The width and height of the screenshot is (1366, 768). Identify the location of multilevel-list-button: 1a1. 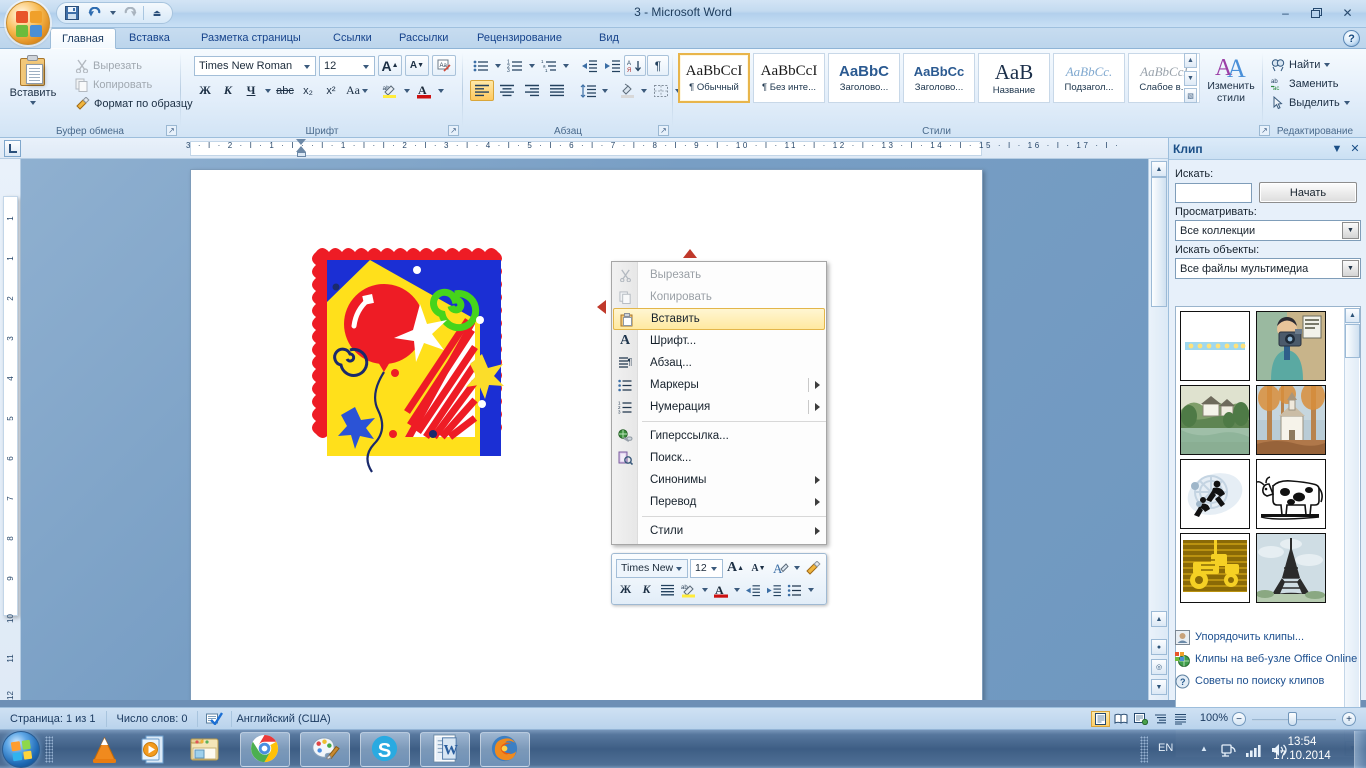
(549, 65).